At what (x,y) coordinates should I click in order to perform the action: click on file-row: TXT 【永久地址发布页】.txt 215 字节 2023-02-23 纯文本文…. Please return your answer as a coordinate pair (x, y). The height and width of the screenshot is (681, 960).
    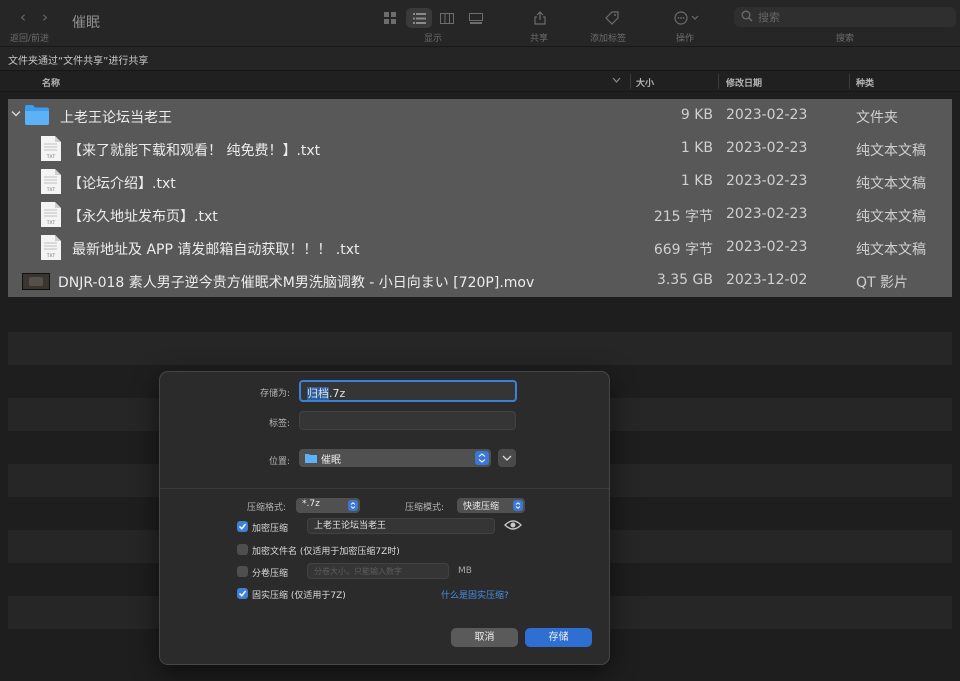
    Looking at the image, I should click on (480, 214).